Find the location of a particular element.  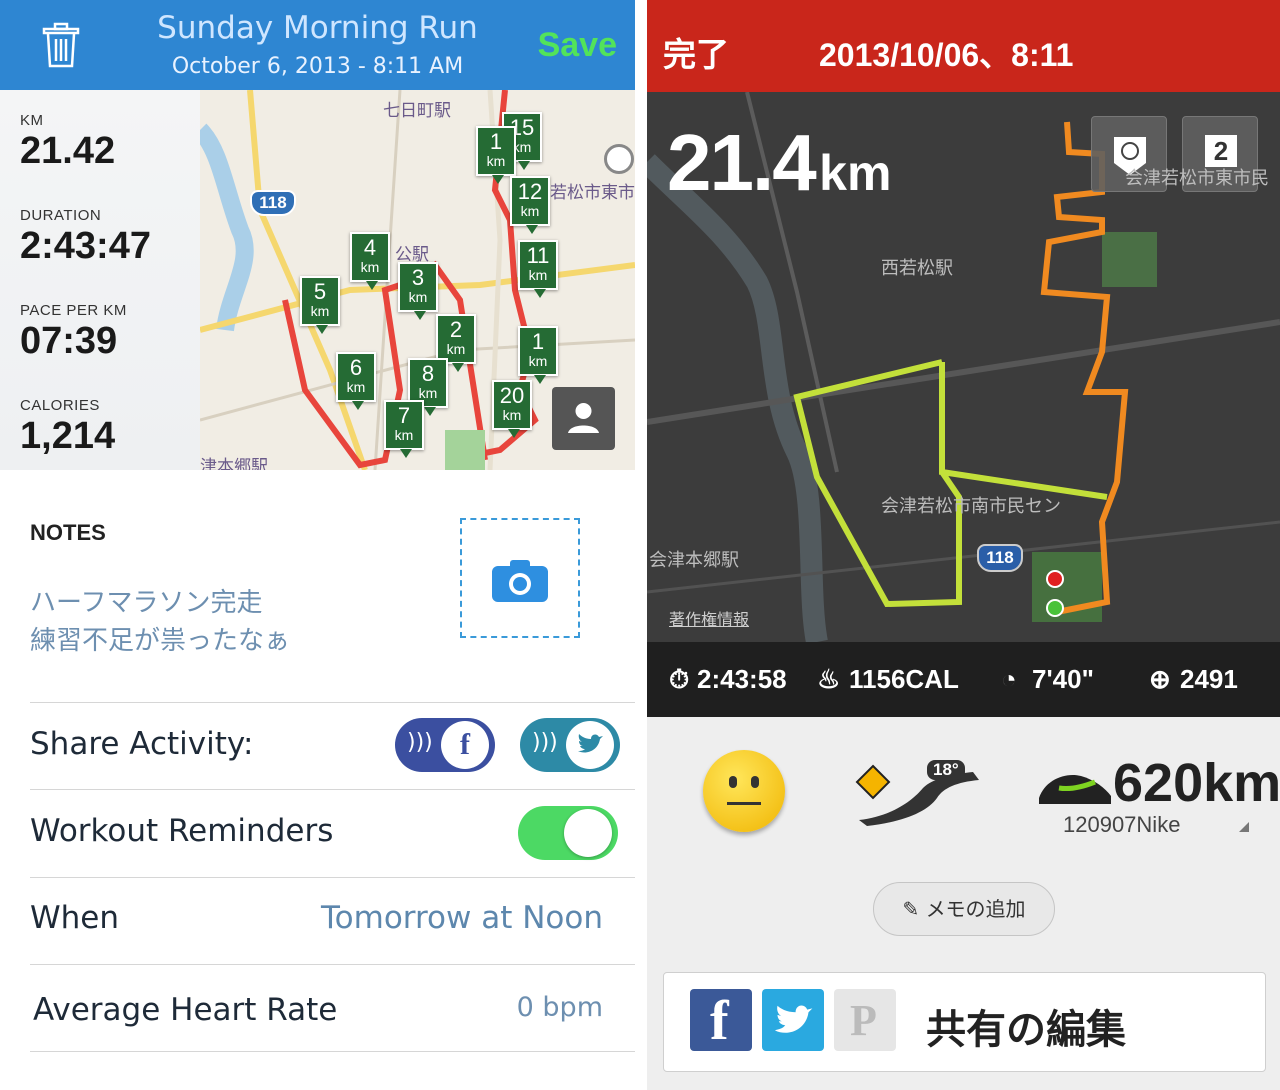

add-memo-label: メモの追加 is located at coordinates (975, 909).